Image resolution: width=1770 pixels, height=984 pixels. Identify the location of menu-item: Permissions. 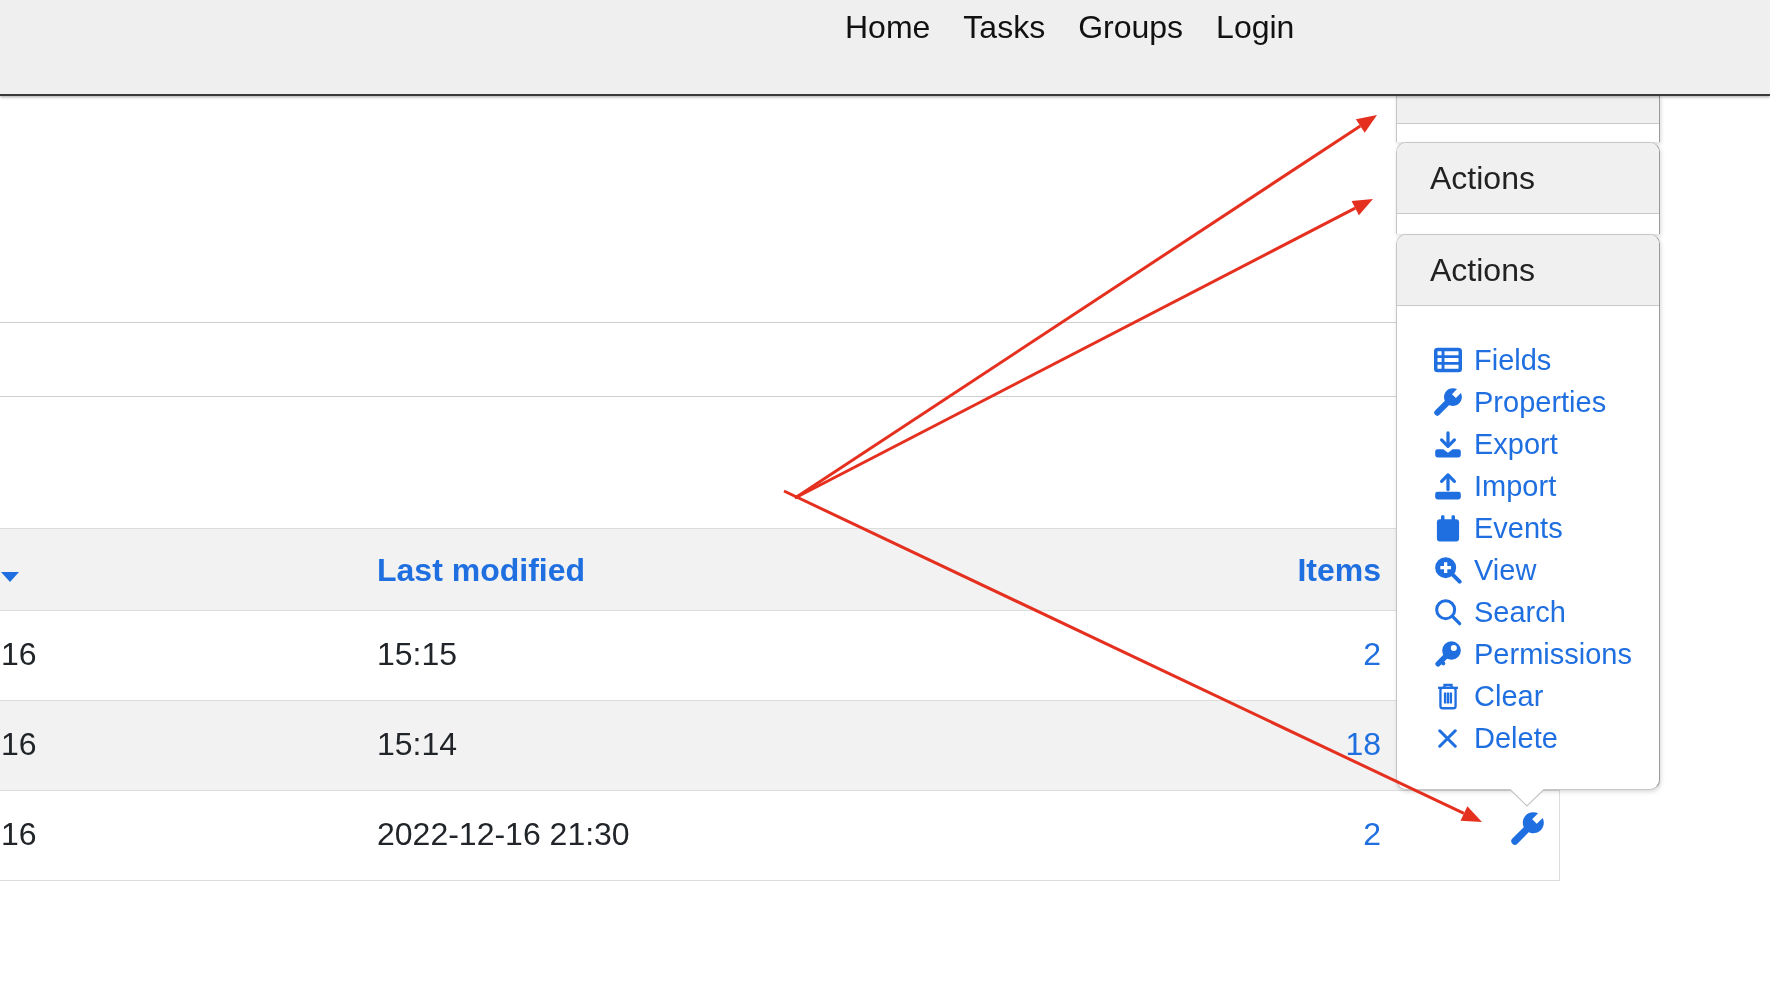
(1532, 654).